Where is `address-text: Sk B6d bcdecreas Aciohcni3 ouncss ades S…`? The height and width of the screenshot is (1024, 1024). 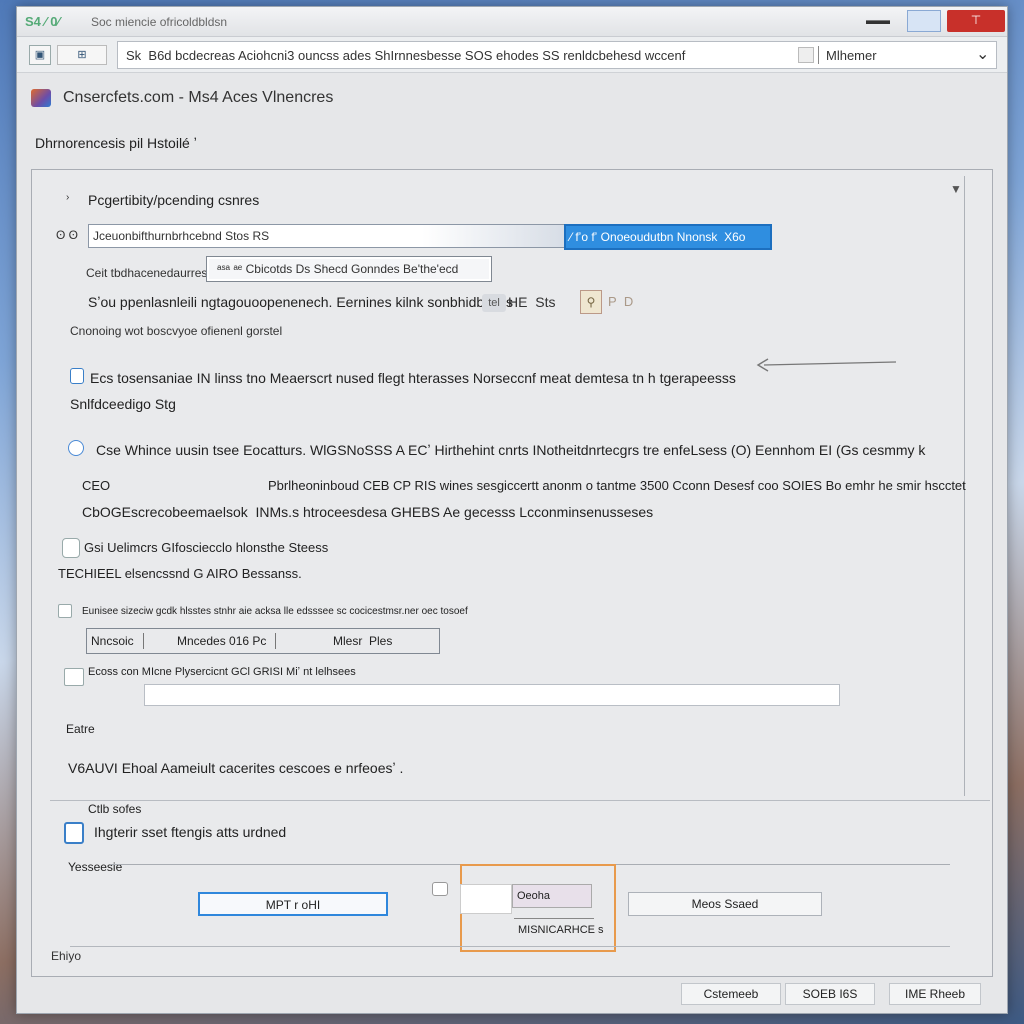 address-text: Sk B6d bcdecreas Aciohcni3 ouncss ades S… is located at coordinates (406, 55).